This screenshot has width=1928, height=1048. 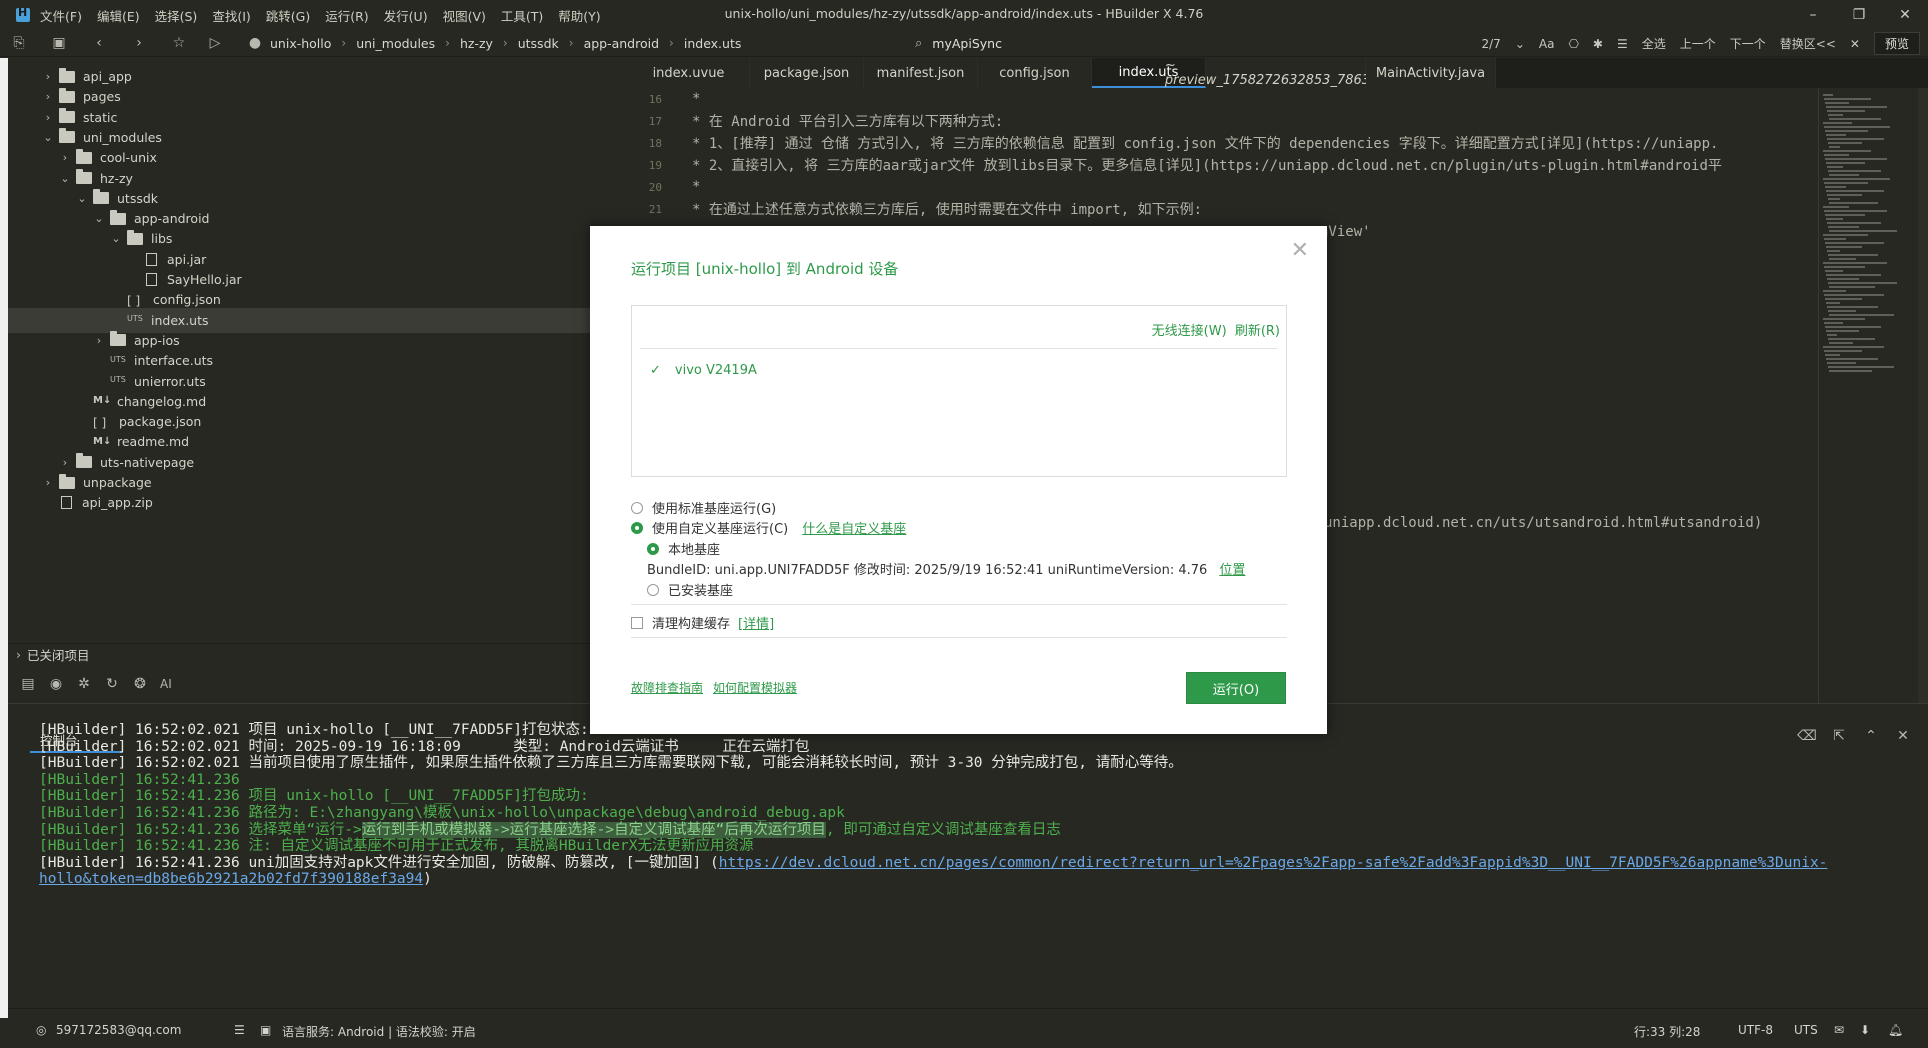 I want to click on find-options-chevron-icon: ⌄, so click(x=1520, y=44).